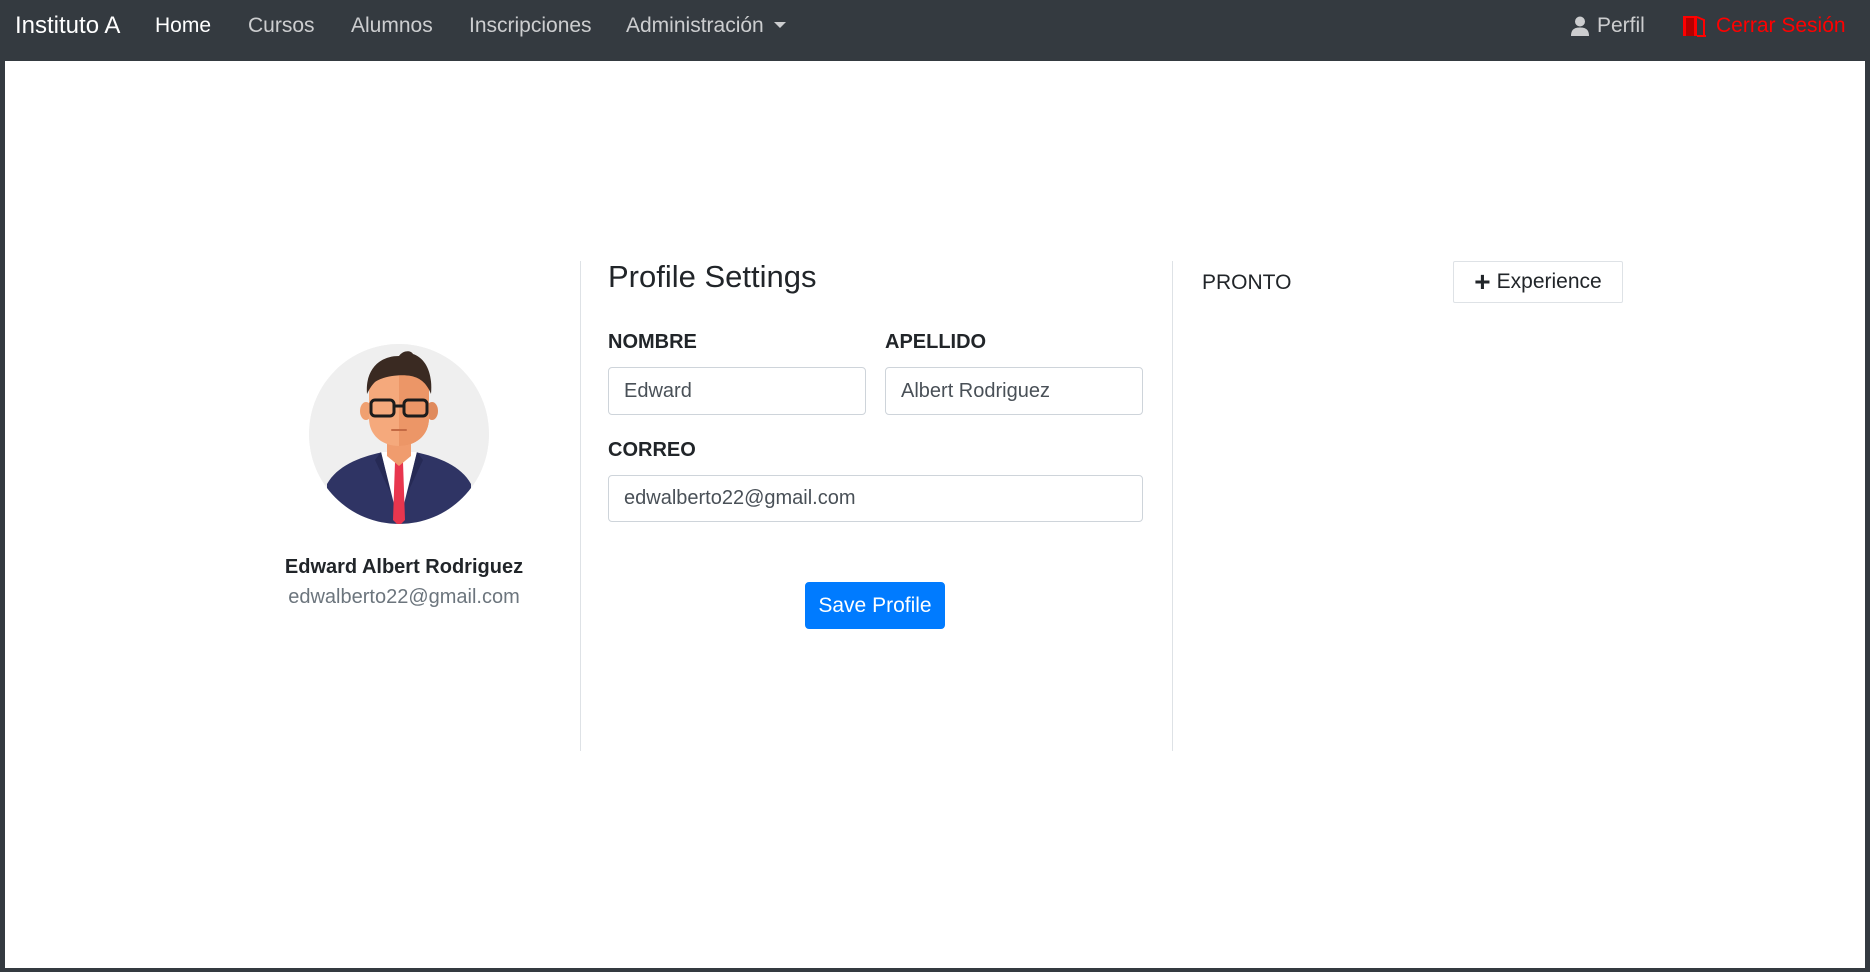  What do you see at coordinates (652, 342) in the screenshot?
I see `nombre-label: NOMBRE` at bounding box center [652, 342].